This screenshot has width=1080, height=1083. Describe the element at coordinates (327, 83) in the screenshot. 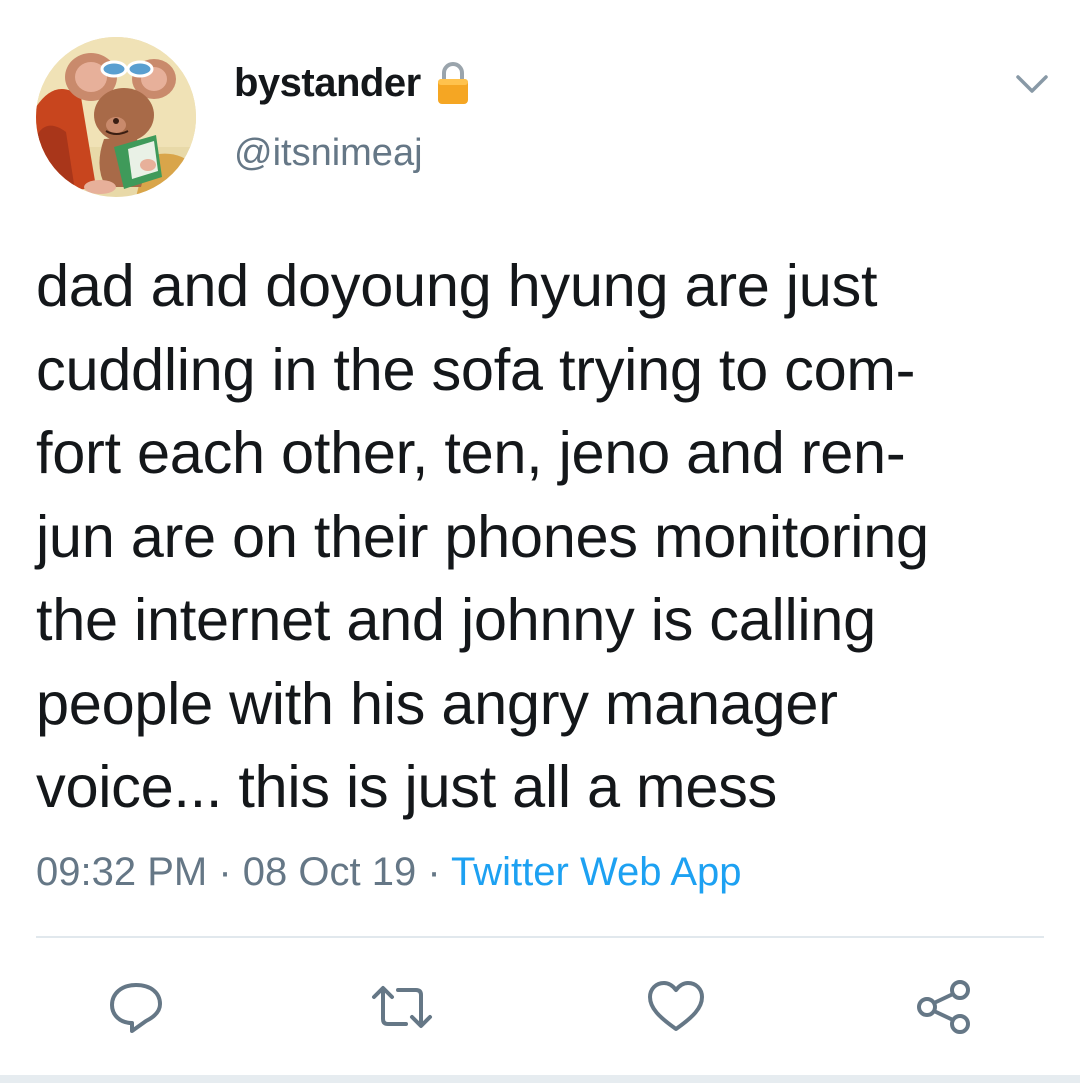

I see `display-name: bystander` at that location.